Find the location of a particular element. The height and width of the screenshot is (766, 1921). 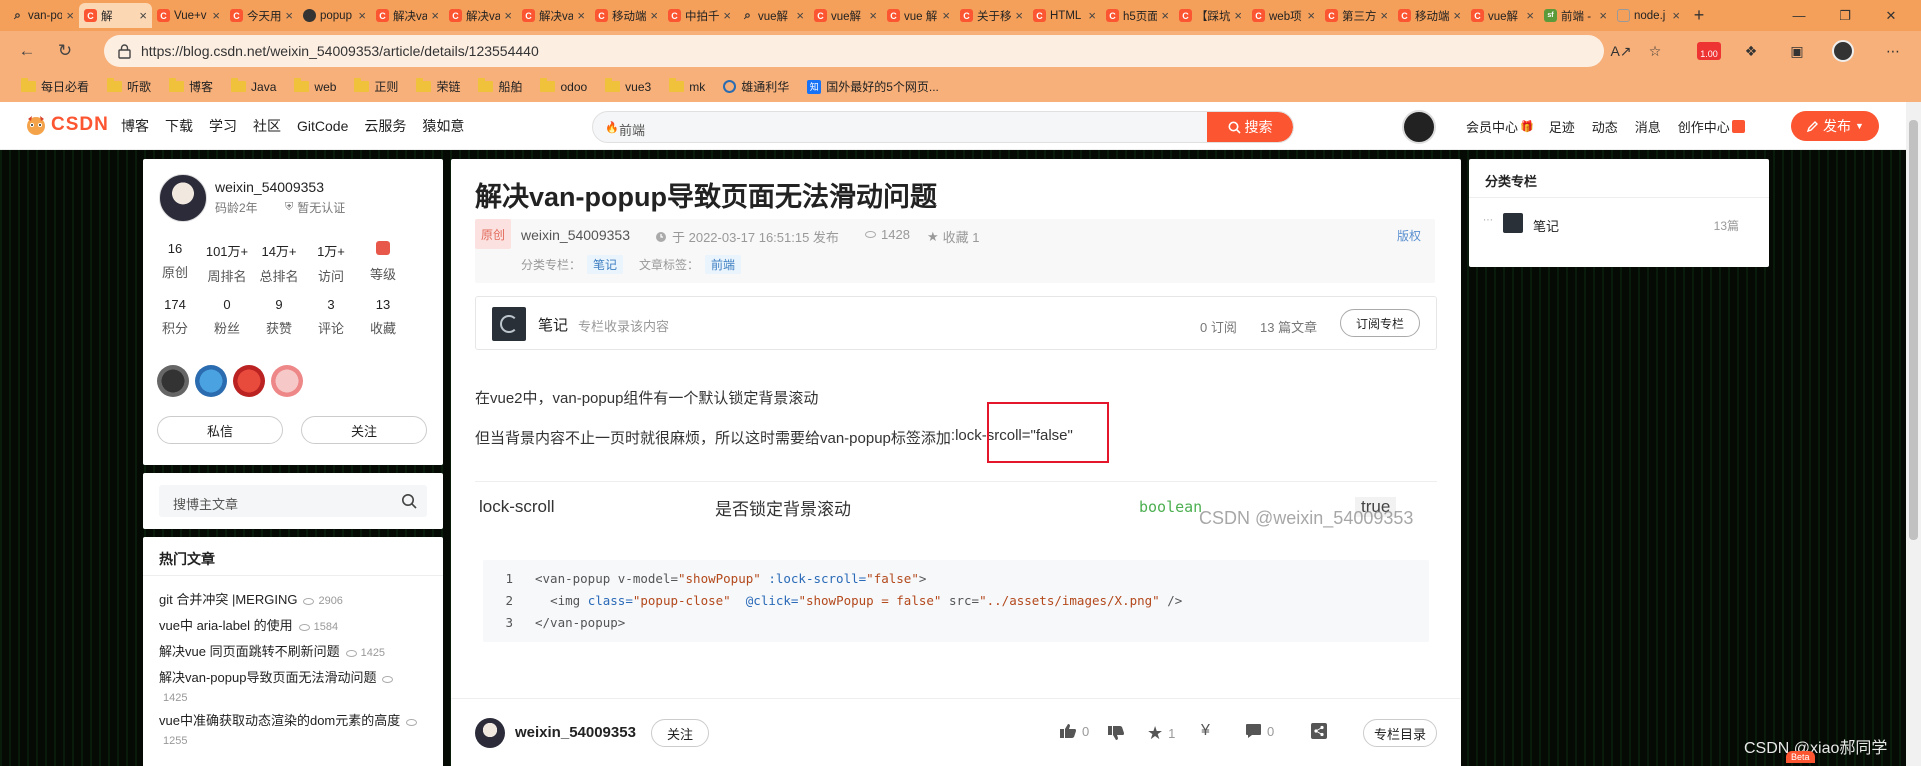

toolbar-author: weixin_54009353 is located at coordinates (575, 732).